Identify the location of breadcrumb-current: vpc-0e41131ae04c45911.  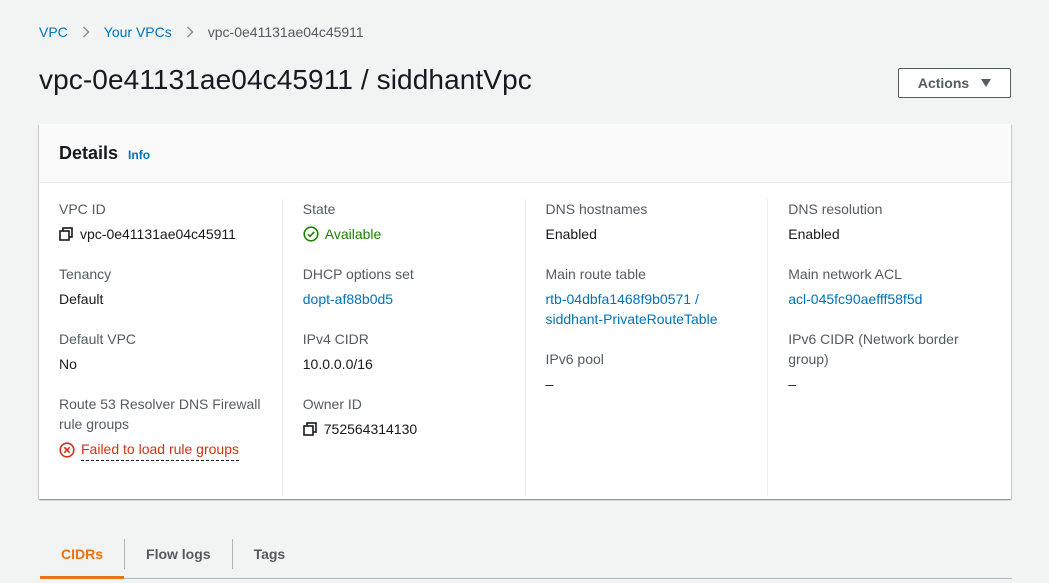
(285, 32).